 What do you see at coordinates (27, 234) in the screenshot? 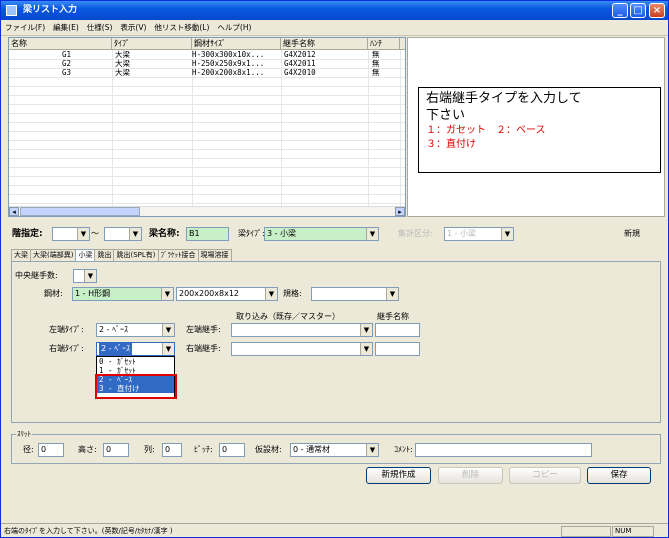
I see `floor-label: 階指定:` at bounding box center [27, 234].